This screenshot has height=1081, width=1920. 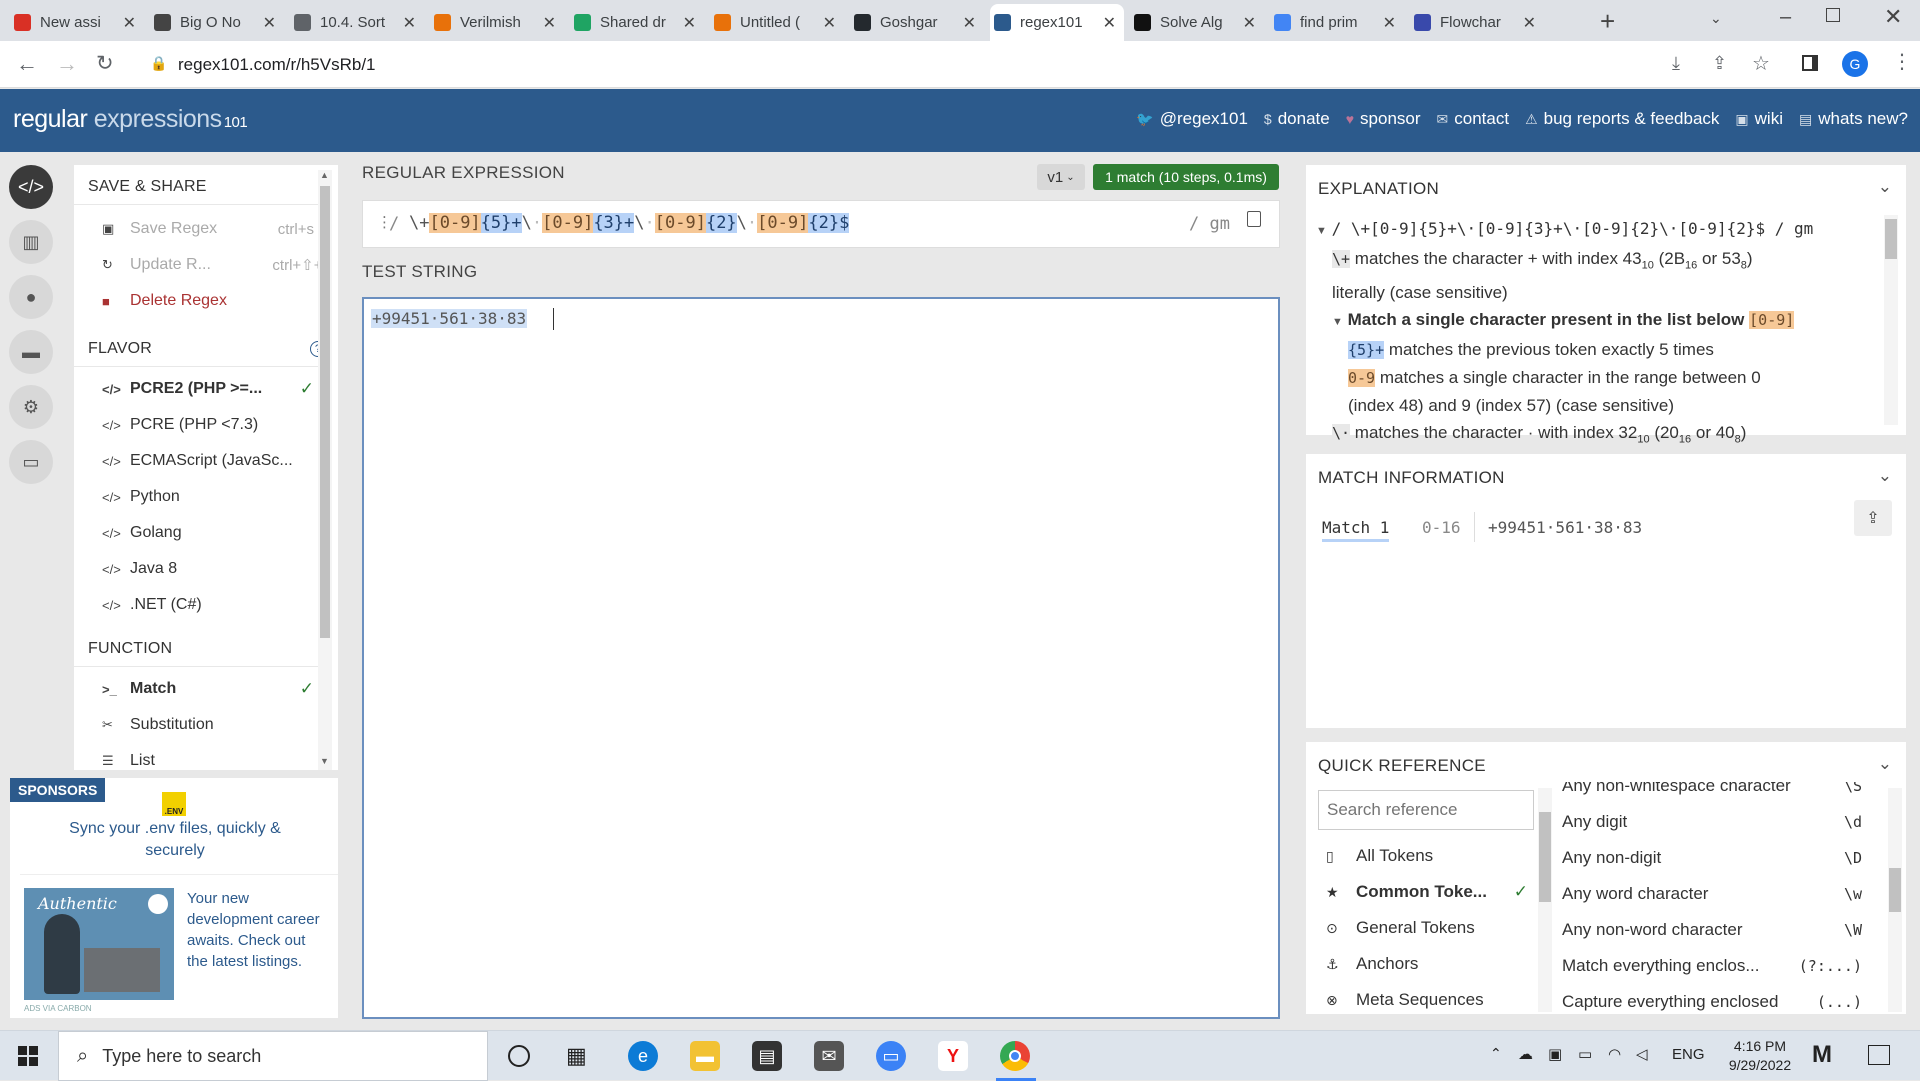 I want to click on save-regex-button: ▣ Save Regex ctrl+s, so click(x=206, y=229).